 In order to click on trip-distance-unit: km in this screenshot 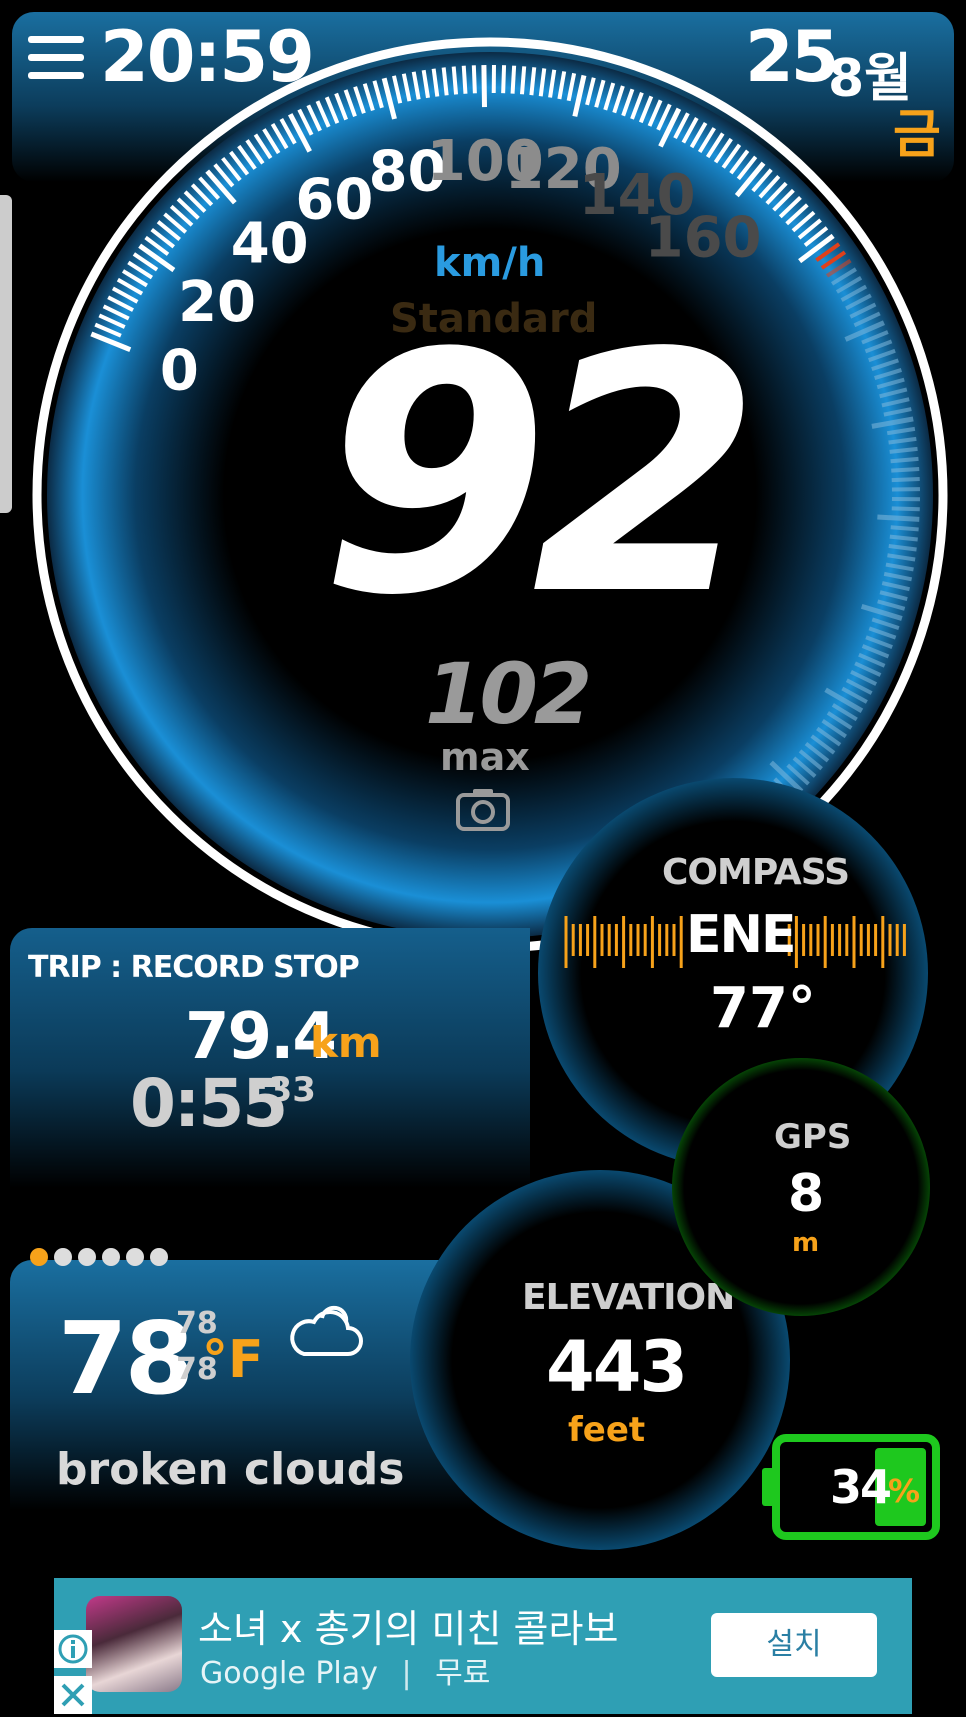, I will do `click(346, 1042)`.